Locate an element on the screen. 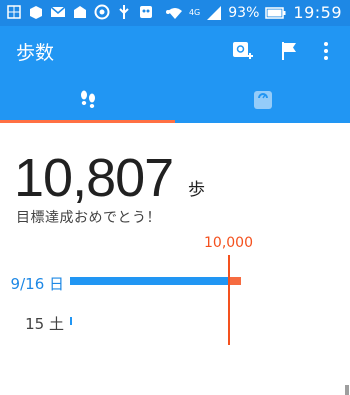 The image size is (350, 395). system-tray: 4G 93% 19:59 is located at coordinates (254, 12).